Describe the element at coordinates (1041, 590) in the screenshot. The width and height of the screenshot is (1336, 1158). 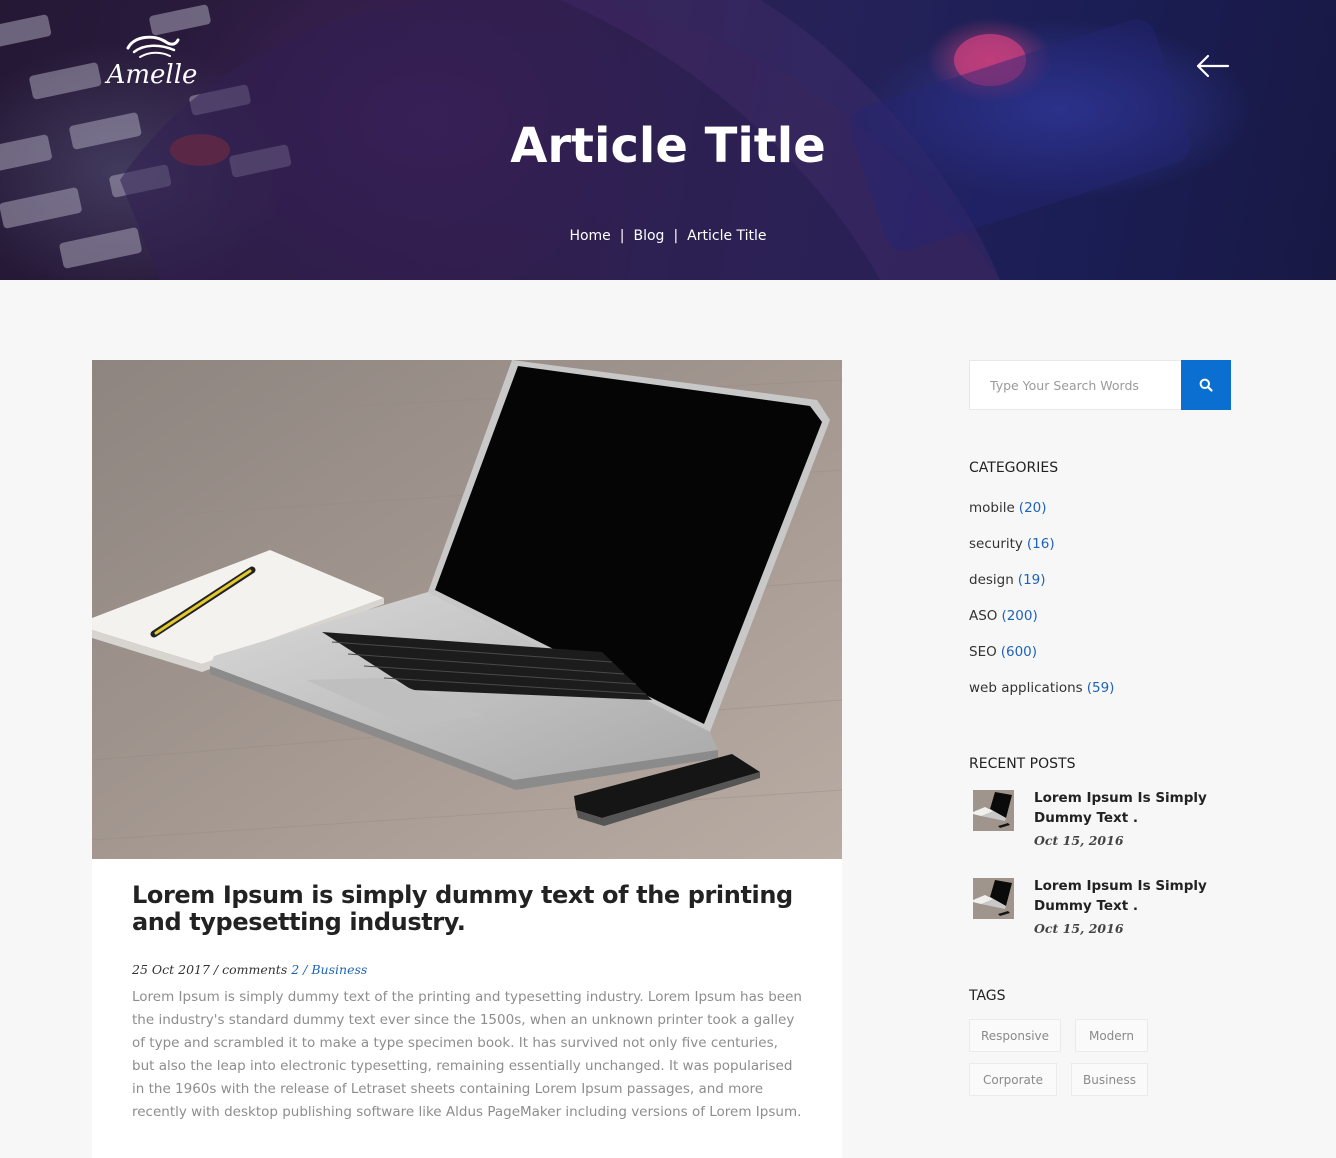
I see `category-item-design: design (19)` at that location.